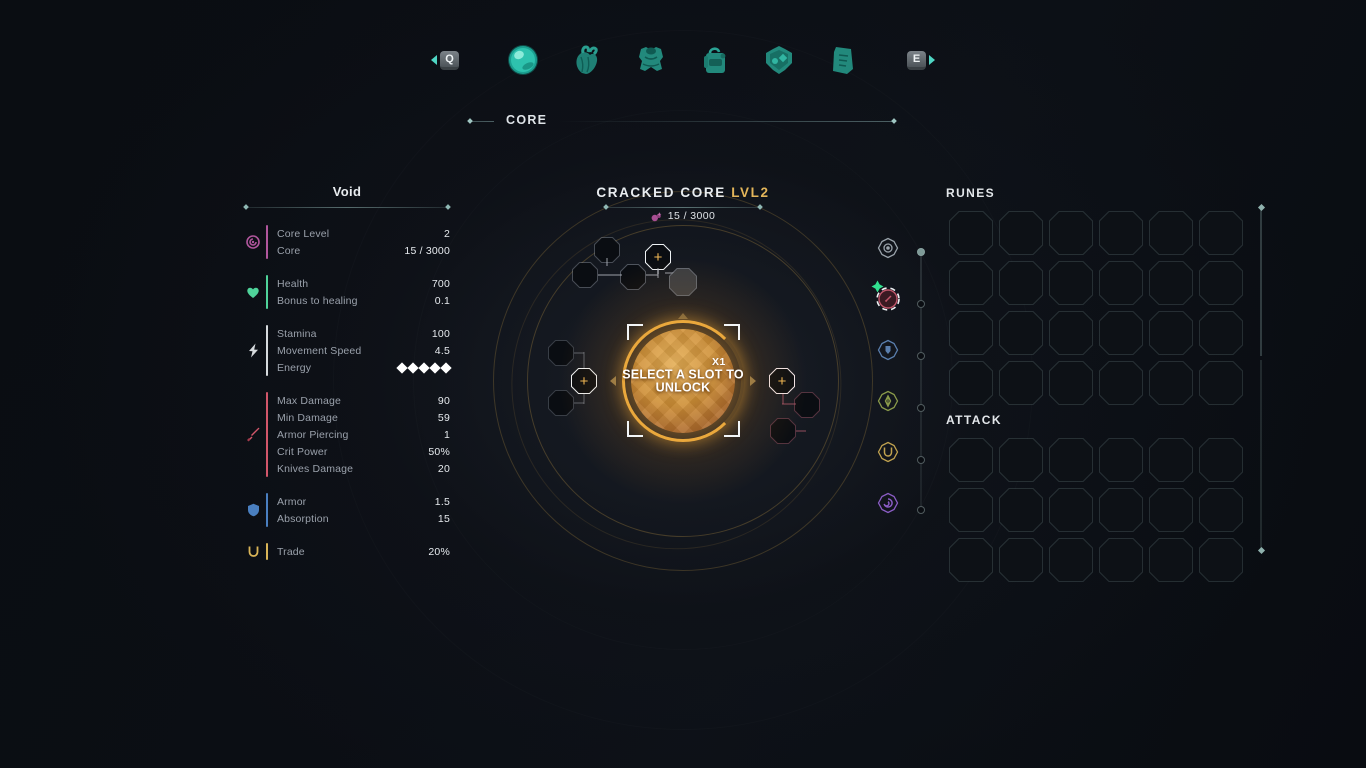 The width and height of the screenshot is (1366, 768). I want to click on chest-armor-icon, so click(651, 59).